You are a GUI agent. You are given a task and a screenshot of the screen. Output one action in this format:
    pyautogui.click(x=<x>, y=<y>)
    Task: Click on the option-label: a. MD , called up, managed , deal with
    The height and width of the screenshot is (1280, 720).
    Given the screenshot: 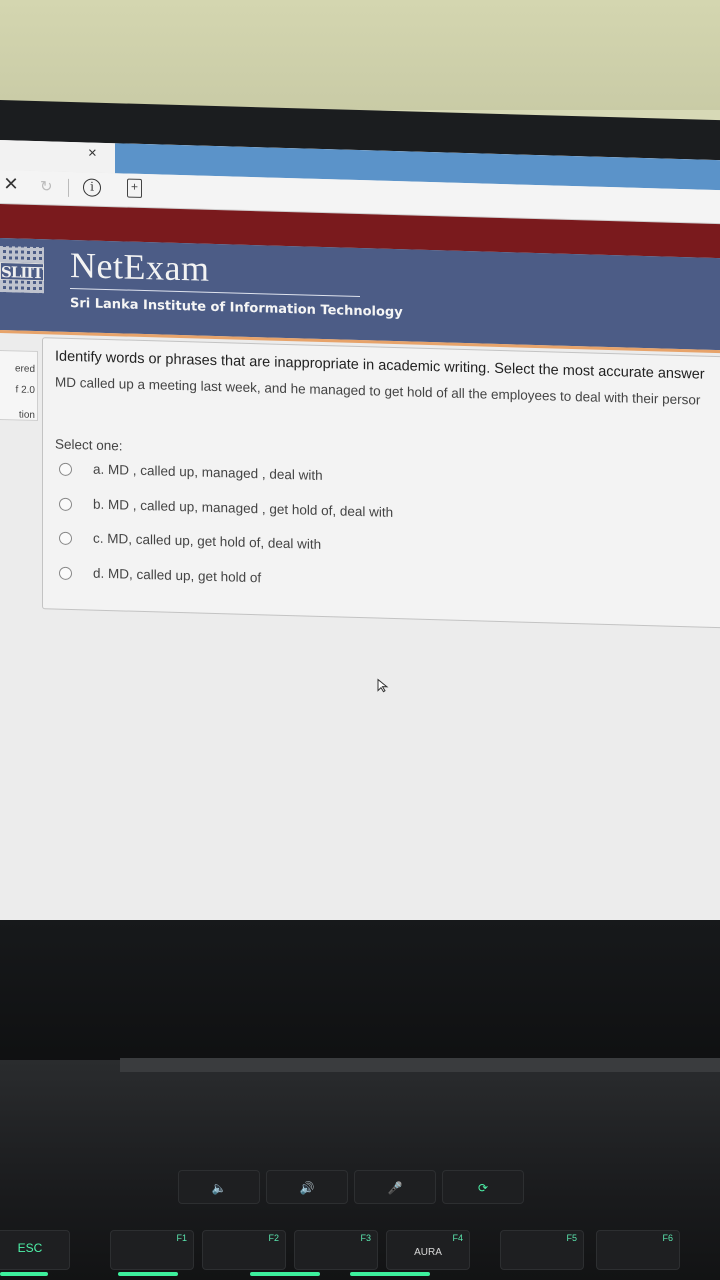 What is the action you would take?
    pyautogui.click(x=208, y=472)
    